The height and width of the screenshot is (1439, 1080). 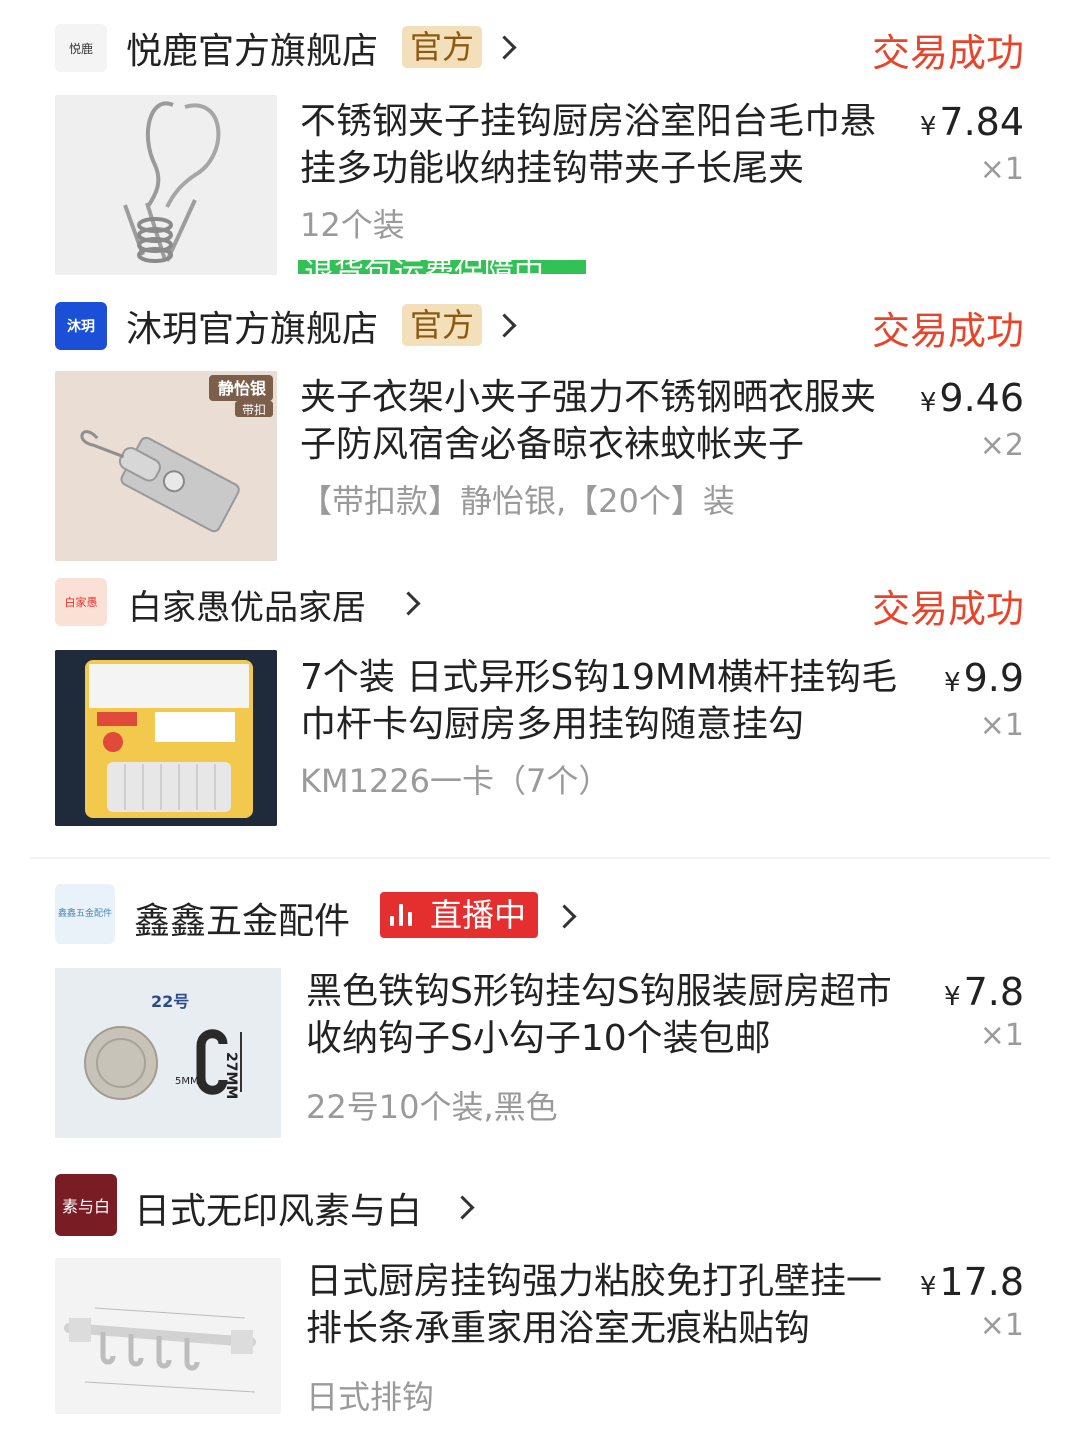 What do you see at coordinates (170, 1001) in the screenshot?
I see `thumb-label: 22号` at bounding box center [170, 1001].